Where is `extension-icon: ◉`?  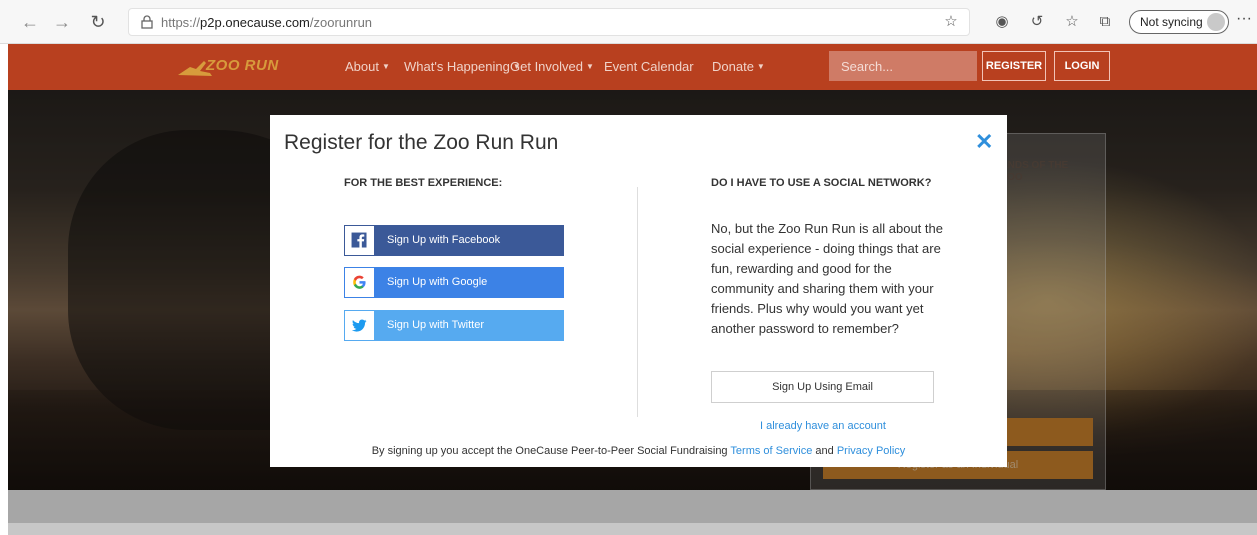 extension-icon: ◉ is located at coordinates (1002, 22).